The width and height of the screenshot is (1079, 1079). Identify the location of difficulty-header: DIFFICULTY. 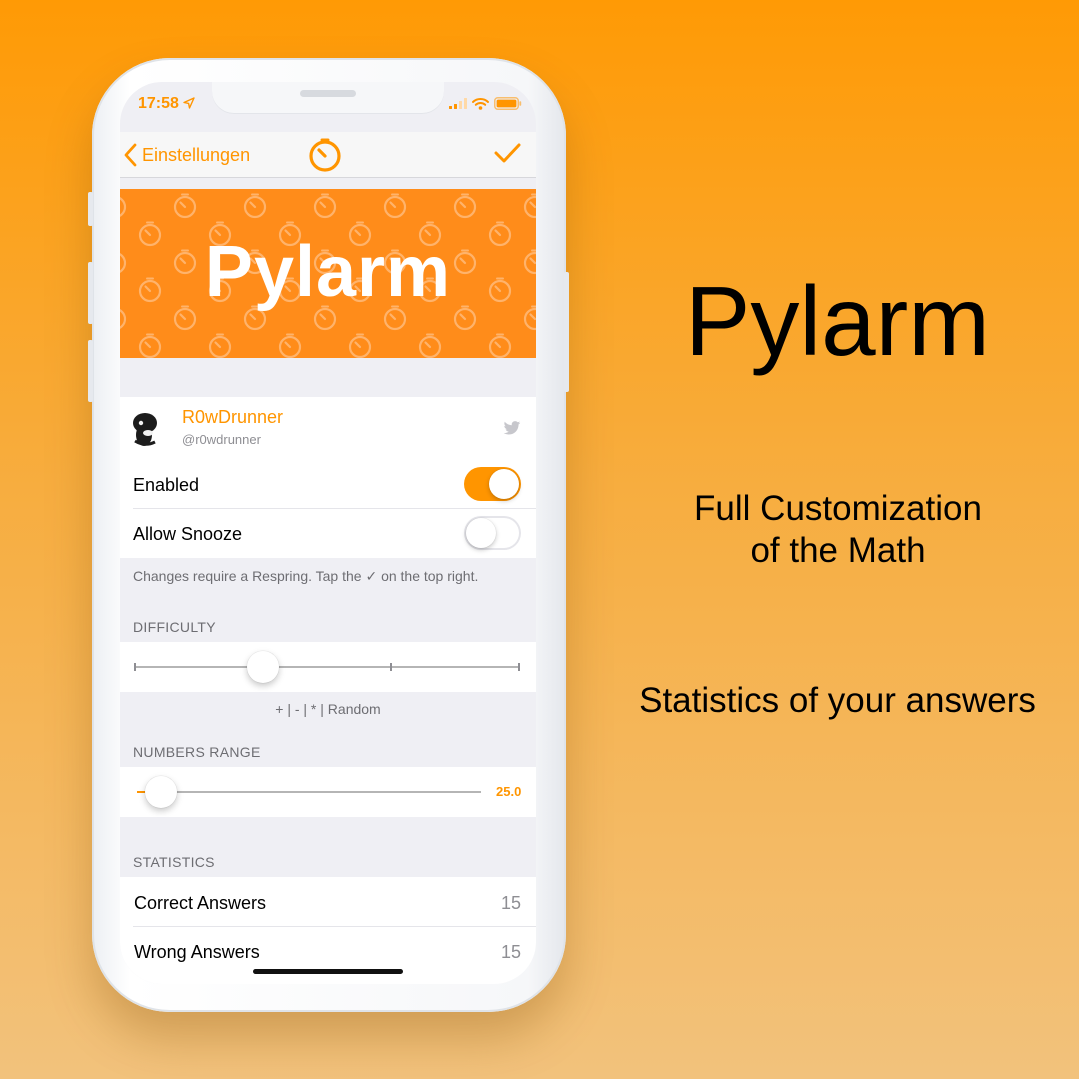
(174, 627).